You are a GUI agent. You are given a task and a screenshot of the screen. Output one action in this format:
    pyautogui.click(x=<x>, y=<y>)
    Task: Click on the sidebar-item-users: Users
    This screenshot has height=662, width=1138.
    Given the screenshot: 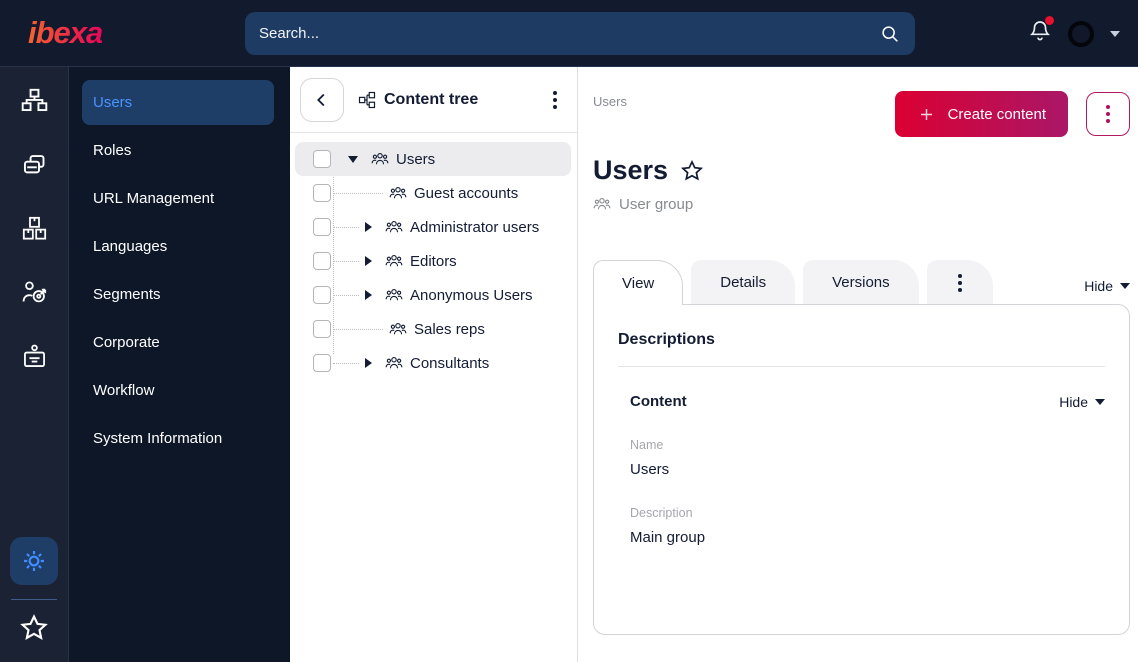 What is the action you would take?
    pyautogui.click(x=178, y=102)
    